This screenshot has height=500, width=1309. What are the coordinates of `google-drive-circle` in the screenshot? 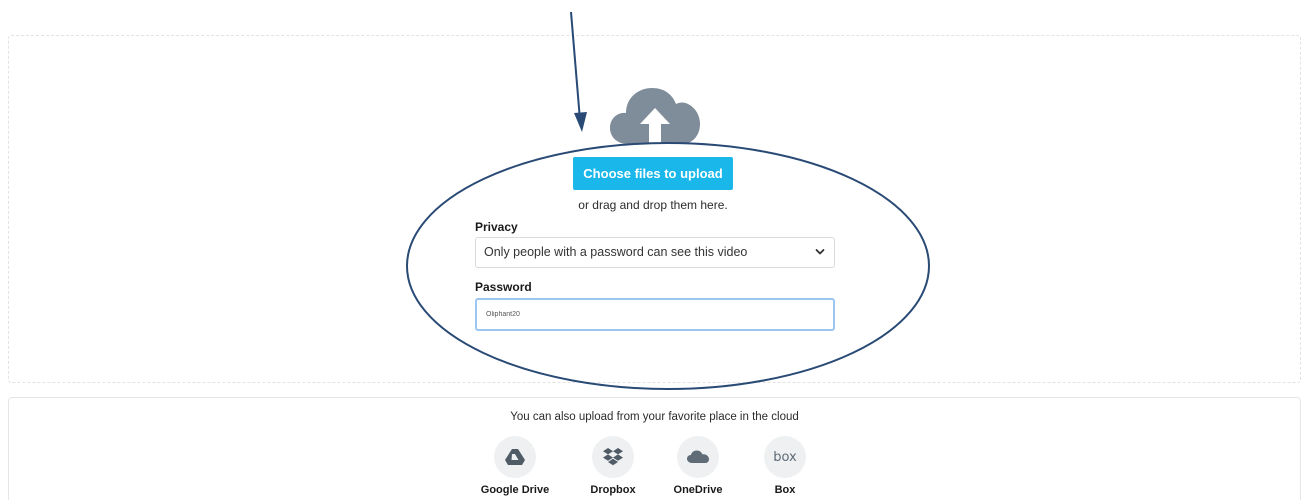 It's located at (515, 457).